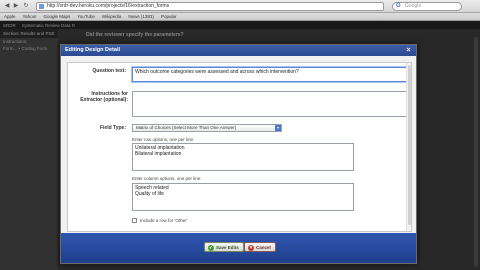 Image resolution: width=480 pixels, height=270 pixels. What do you see at coordinates (149, 194) in the screenshot?
I see `column-option: Quality of life` at bounding box center [149, 194].